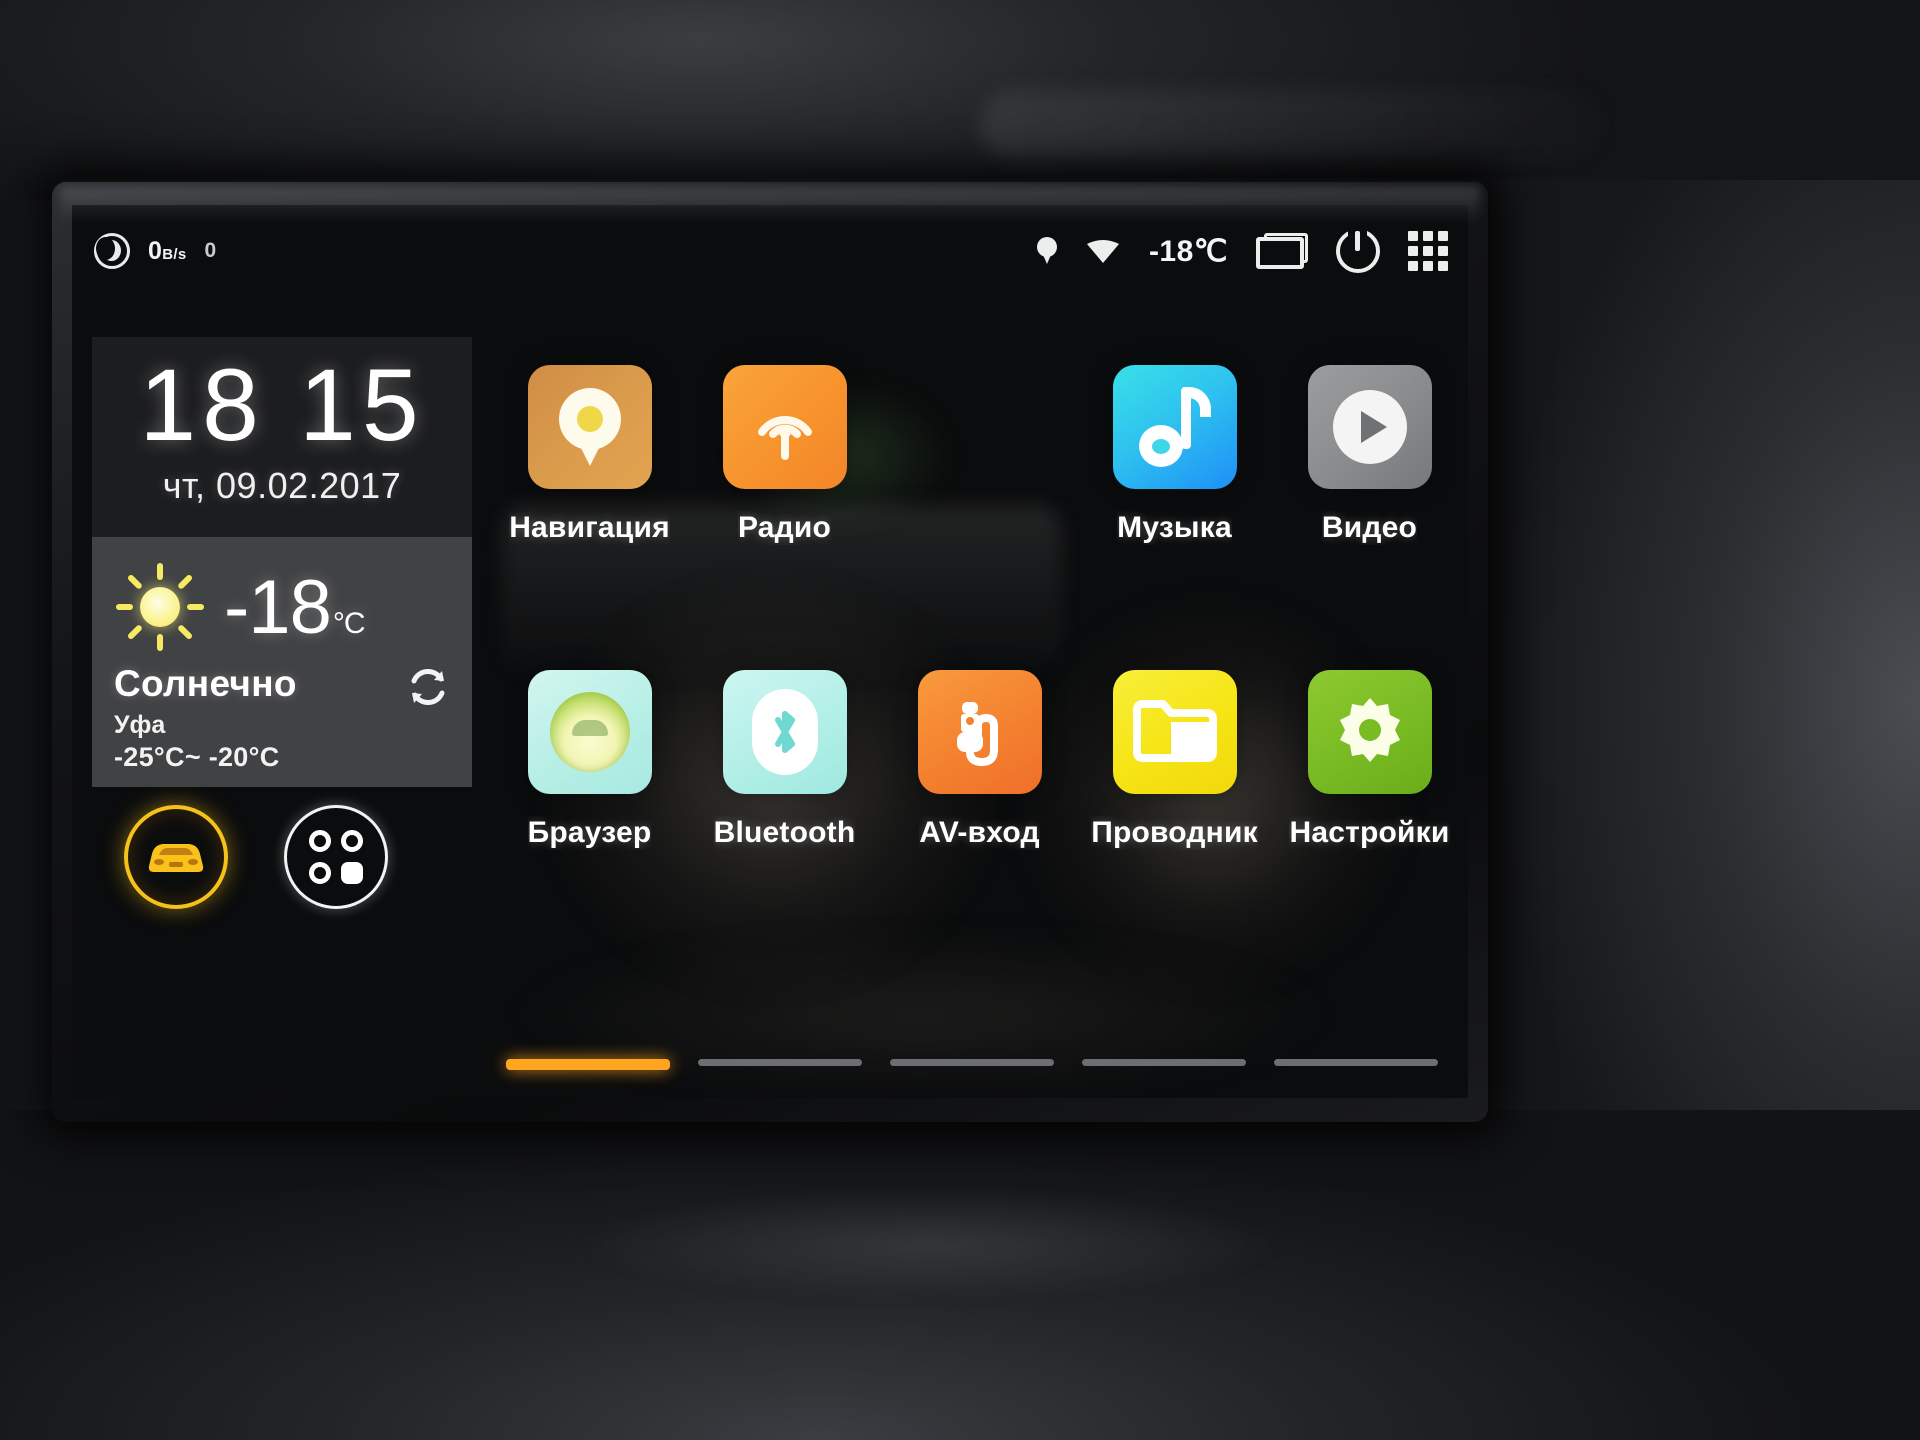  I want to click on status-bar: 0B/s 0 -18℃, so click(770, 251).